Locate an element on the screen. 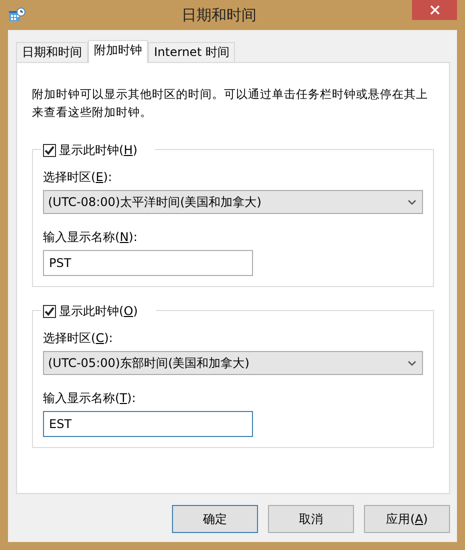 The image size is (465, 550). timezone-dropdown: (UTC-08:00)太平洋时间(美国和加拿大) is located at coordinates (233, 202).